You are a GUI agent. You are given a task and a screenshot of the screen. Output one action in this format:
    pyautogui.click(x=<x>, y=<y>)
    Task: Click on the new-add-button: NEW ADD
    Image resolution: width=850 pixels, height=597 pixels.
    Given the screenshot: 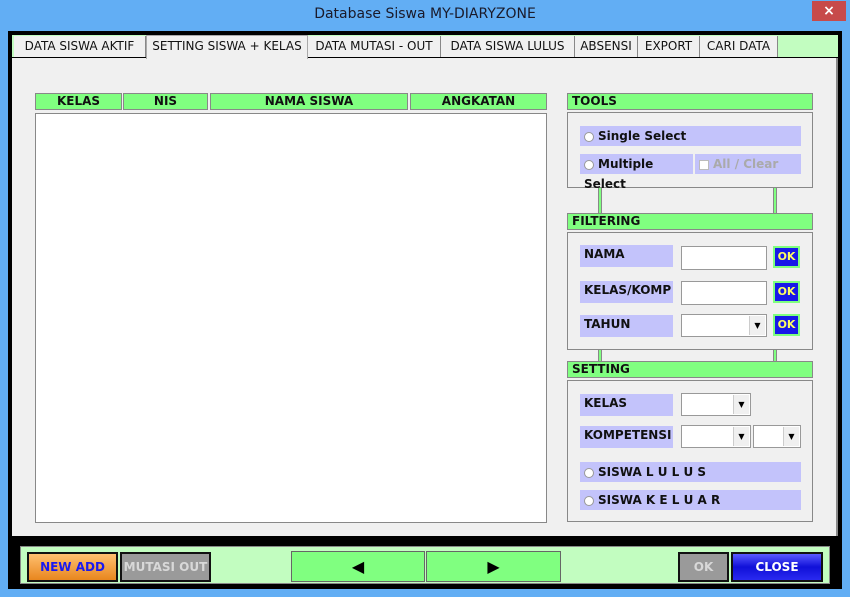 What is the action you would take?
    pyautogui.click(x=72, y=567)
    